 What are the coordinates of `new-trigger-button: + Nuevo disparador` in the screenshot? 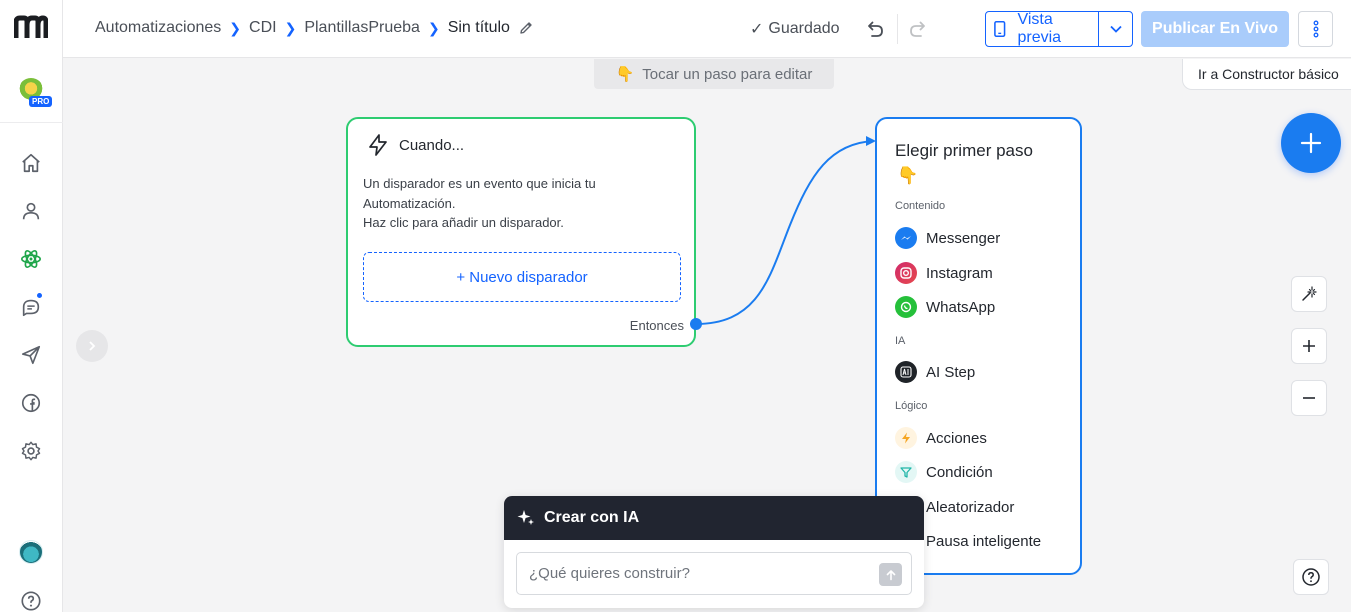 It's located at (522, 277).